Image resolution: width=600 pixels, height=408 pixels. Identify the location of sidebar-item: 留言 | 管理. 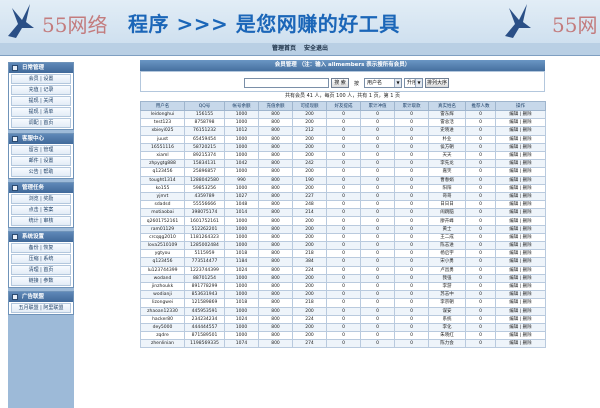
(41, 150).